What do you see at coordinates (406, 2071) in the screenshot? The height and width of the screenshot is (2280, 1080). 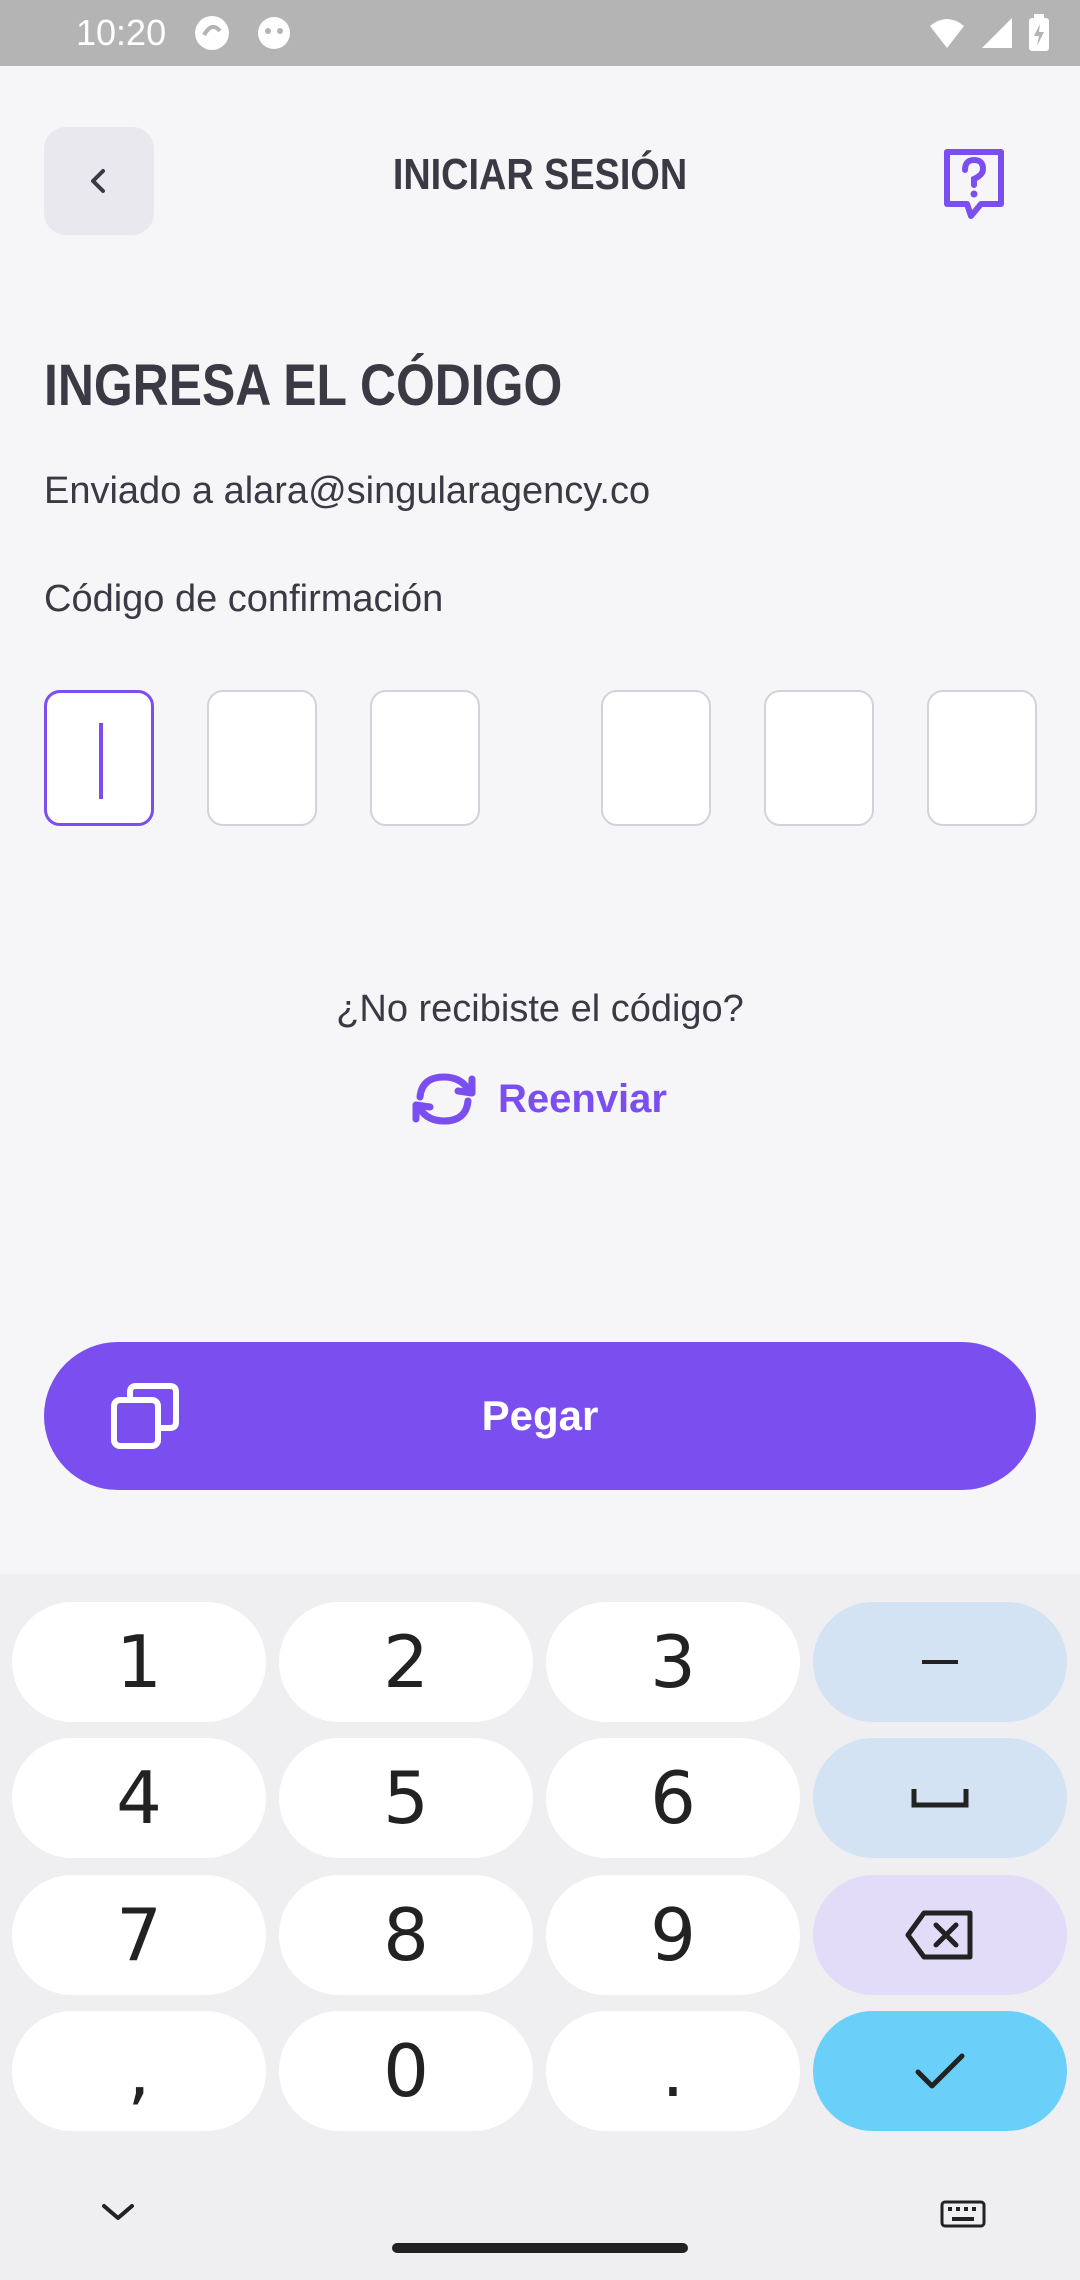 I see `key-0: 0` at bounding box center [406, 2071].